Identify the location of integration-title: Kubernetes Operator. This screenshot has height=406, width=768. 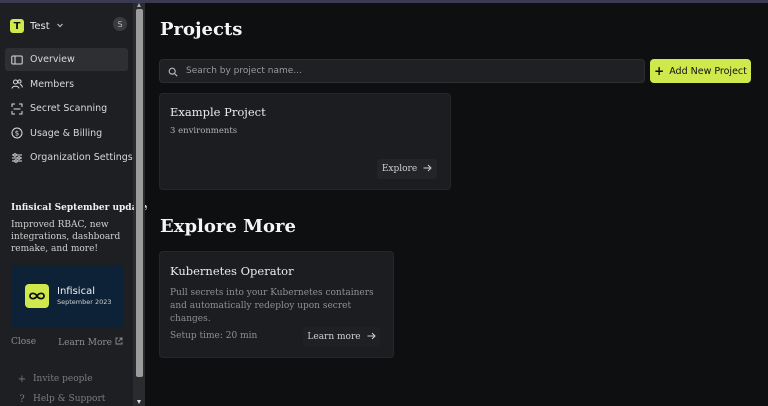
(232, 271).